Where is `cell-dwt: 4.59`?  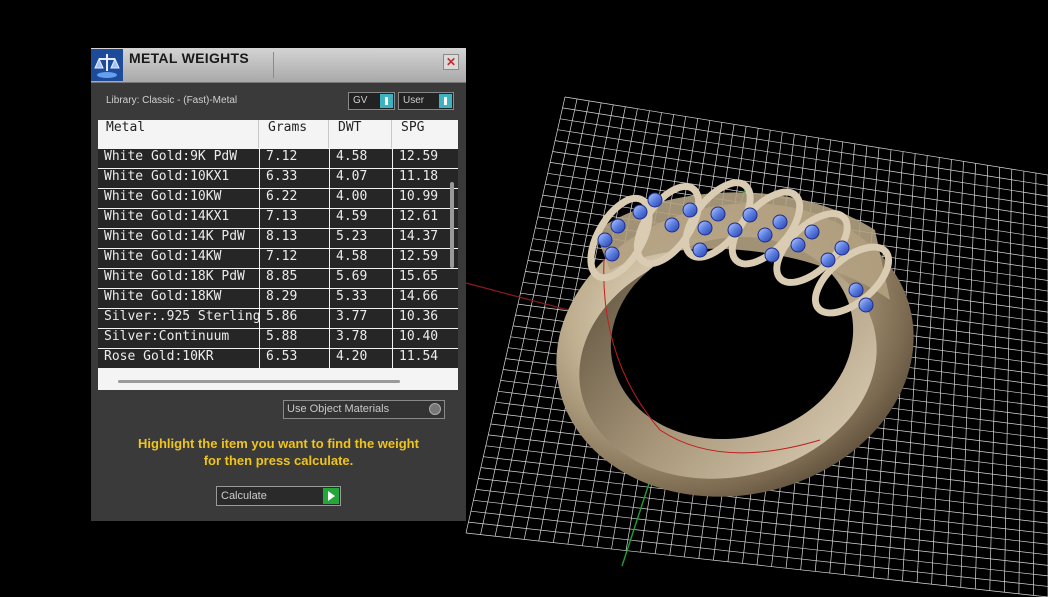 cell-dwt: 4.59 is located at coordinates (361, 218).